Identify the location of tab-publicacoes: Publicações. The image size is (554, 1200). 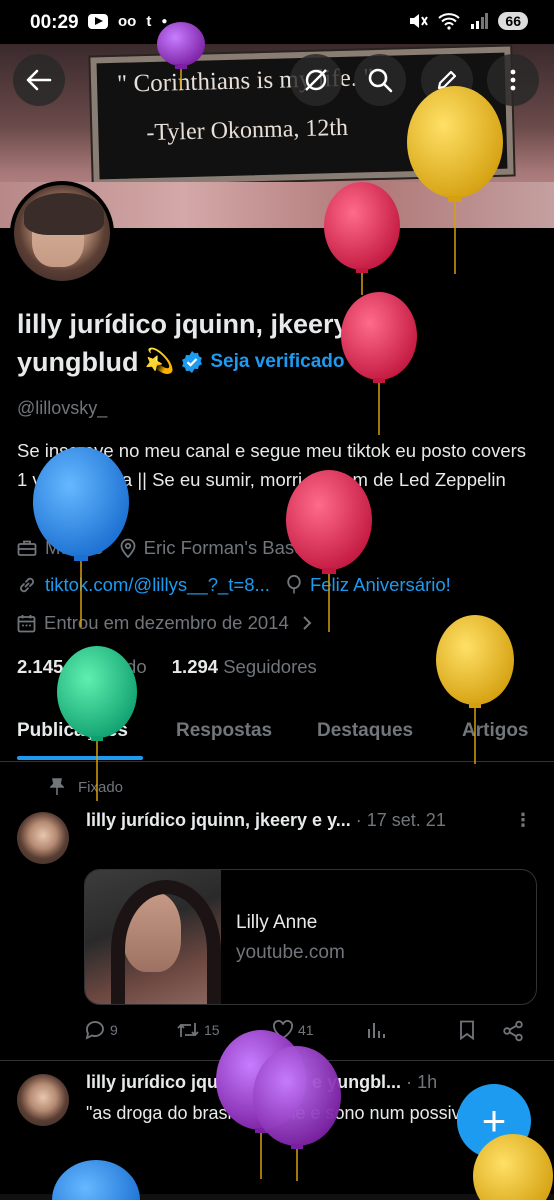
(72, 731).